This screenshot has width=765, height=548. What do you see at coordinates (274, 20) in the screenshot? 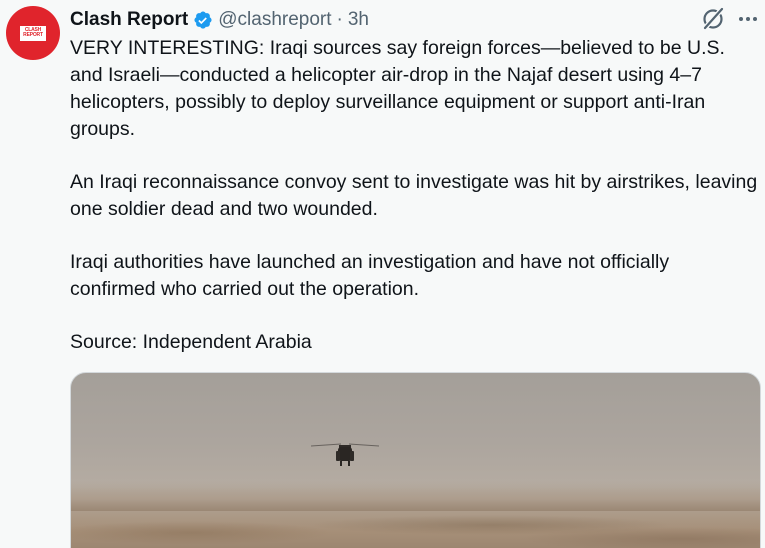
I see `user-handle: @clashreport` at bounding box center [274, 20].